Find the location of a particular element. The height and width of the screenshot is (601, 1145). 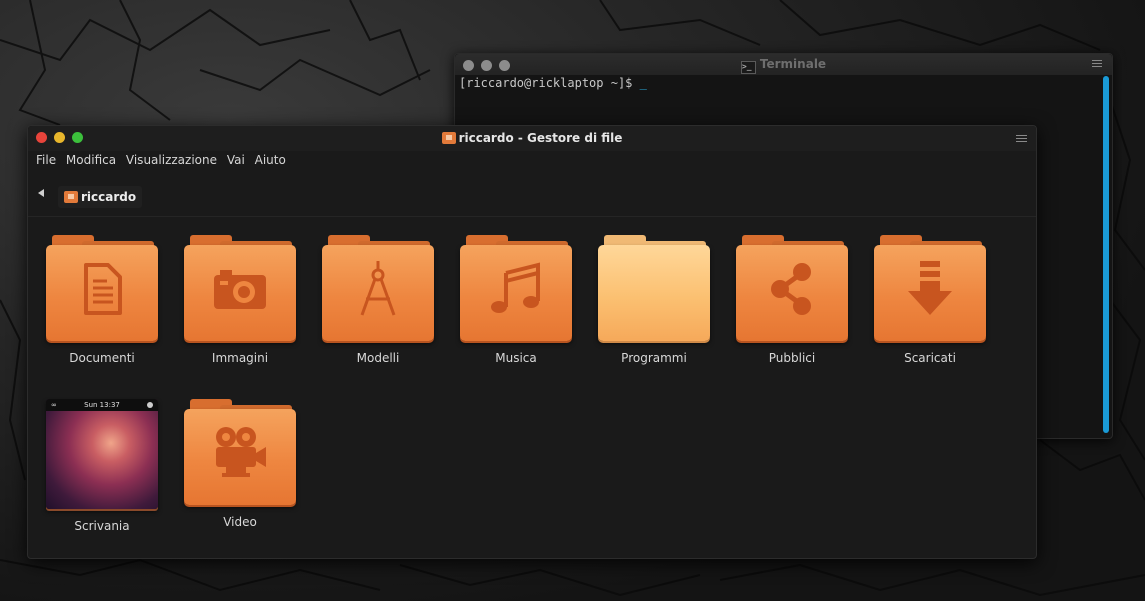

item-label: Scrivania is located at coordinates (102, 526).